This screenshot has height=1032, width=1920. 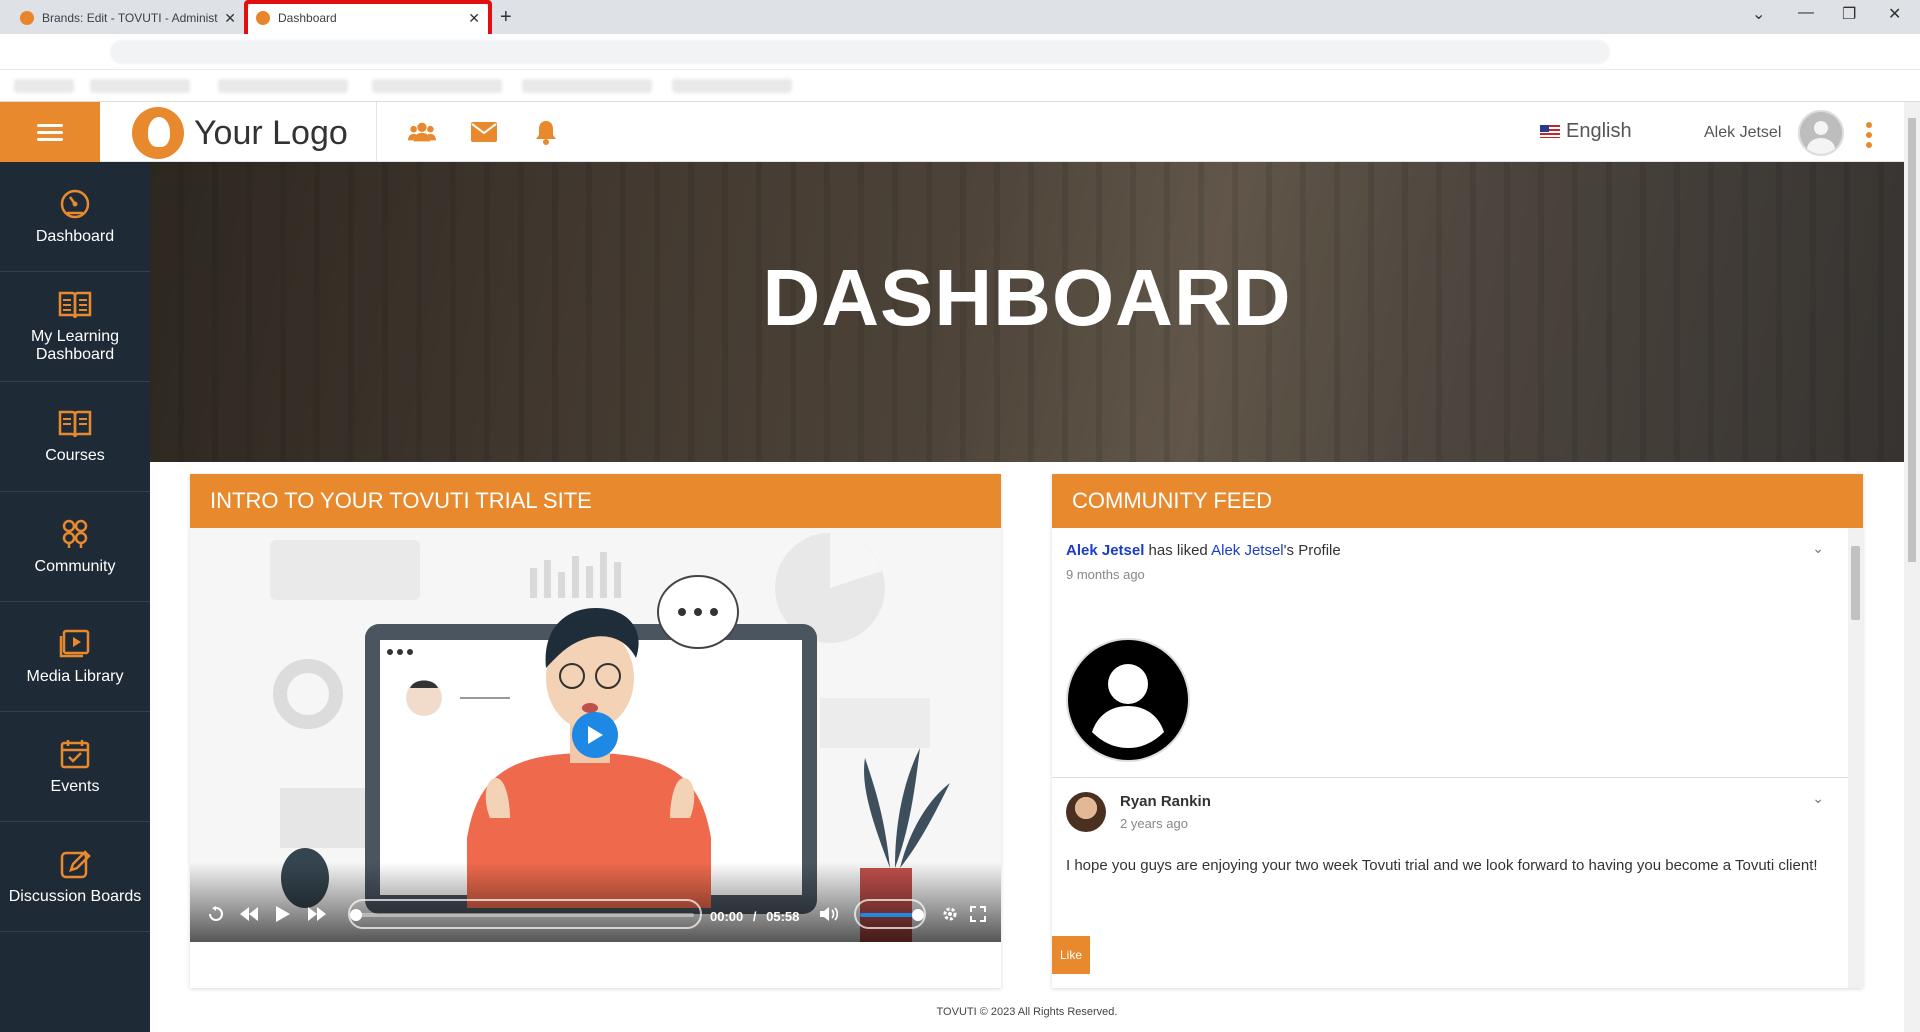 I want to click on video-time-display: 00:00 / 05:58, so click(x=755, y=916).